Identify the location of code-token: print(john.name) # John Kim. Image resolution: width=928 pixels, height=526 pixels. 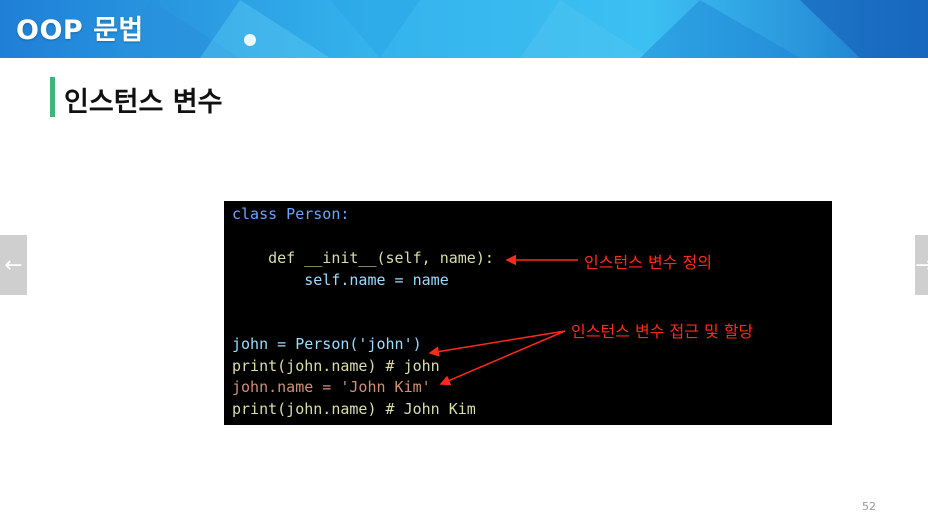
(354, 409).